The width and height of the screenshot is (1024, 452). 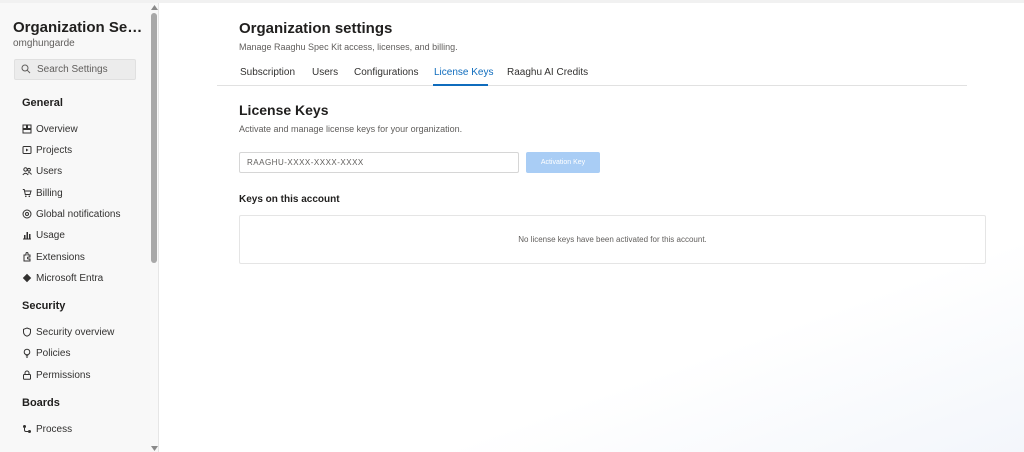 What do you see at coordinates (26, 70) in the screenshot?
I see `search-icon` at bounding box center [26, 70].